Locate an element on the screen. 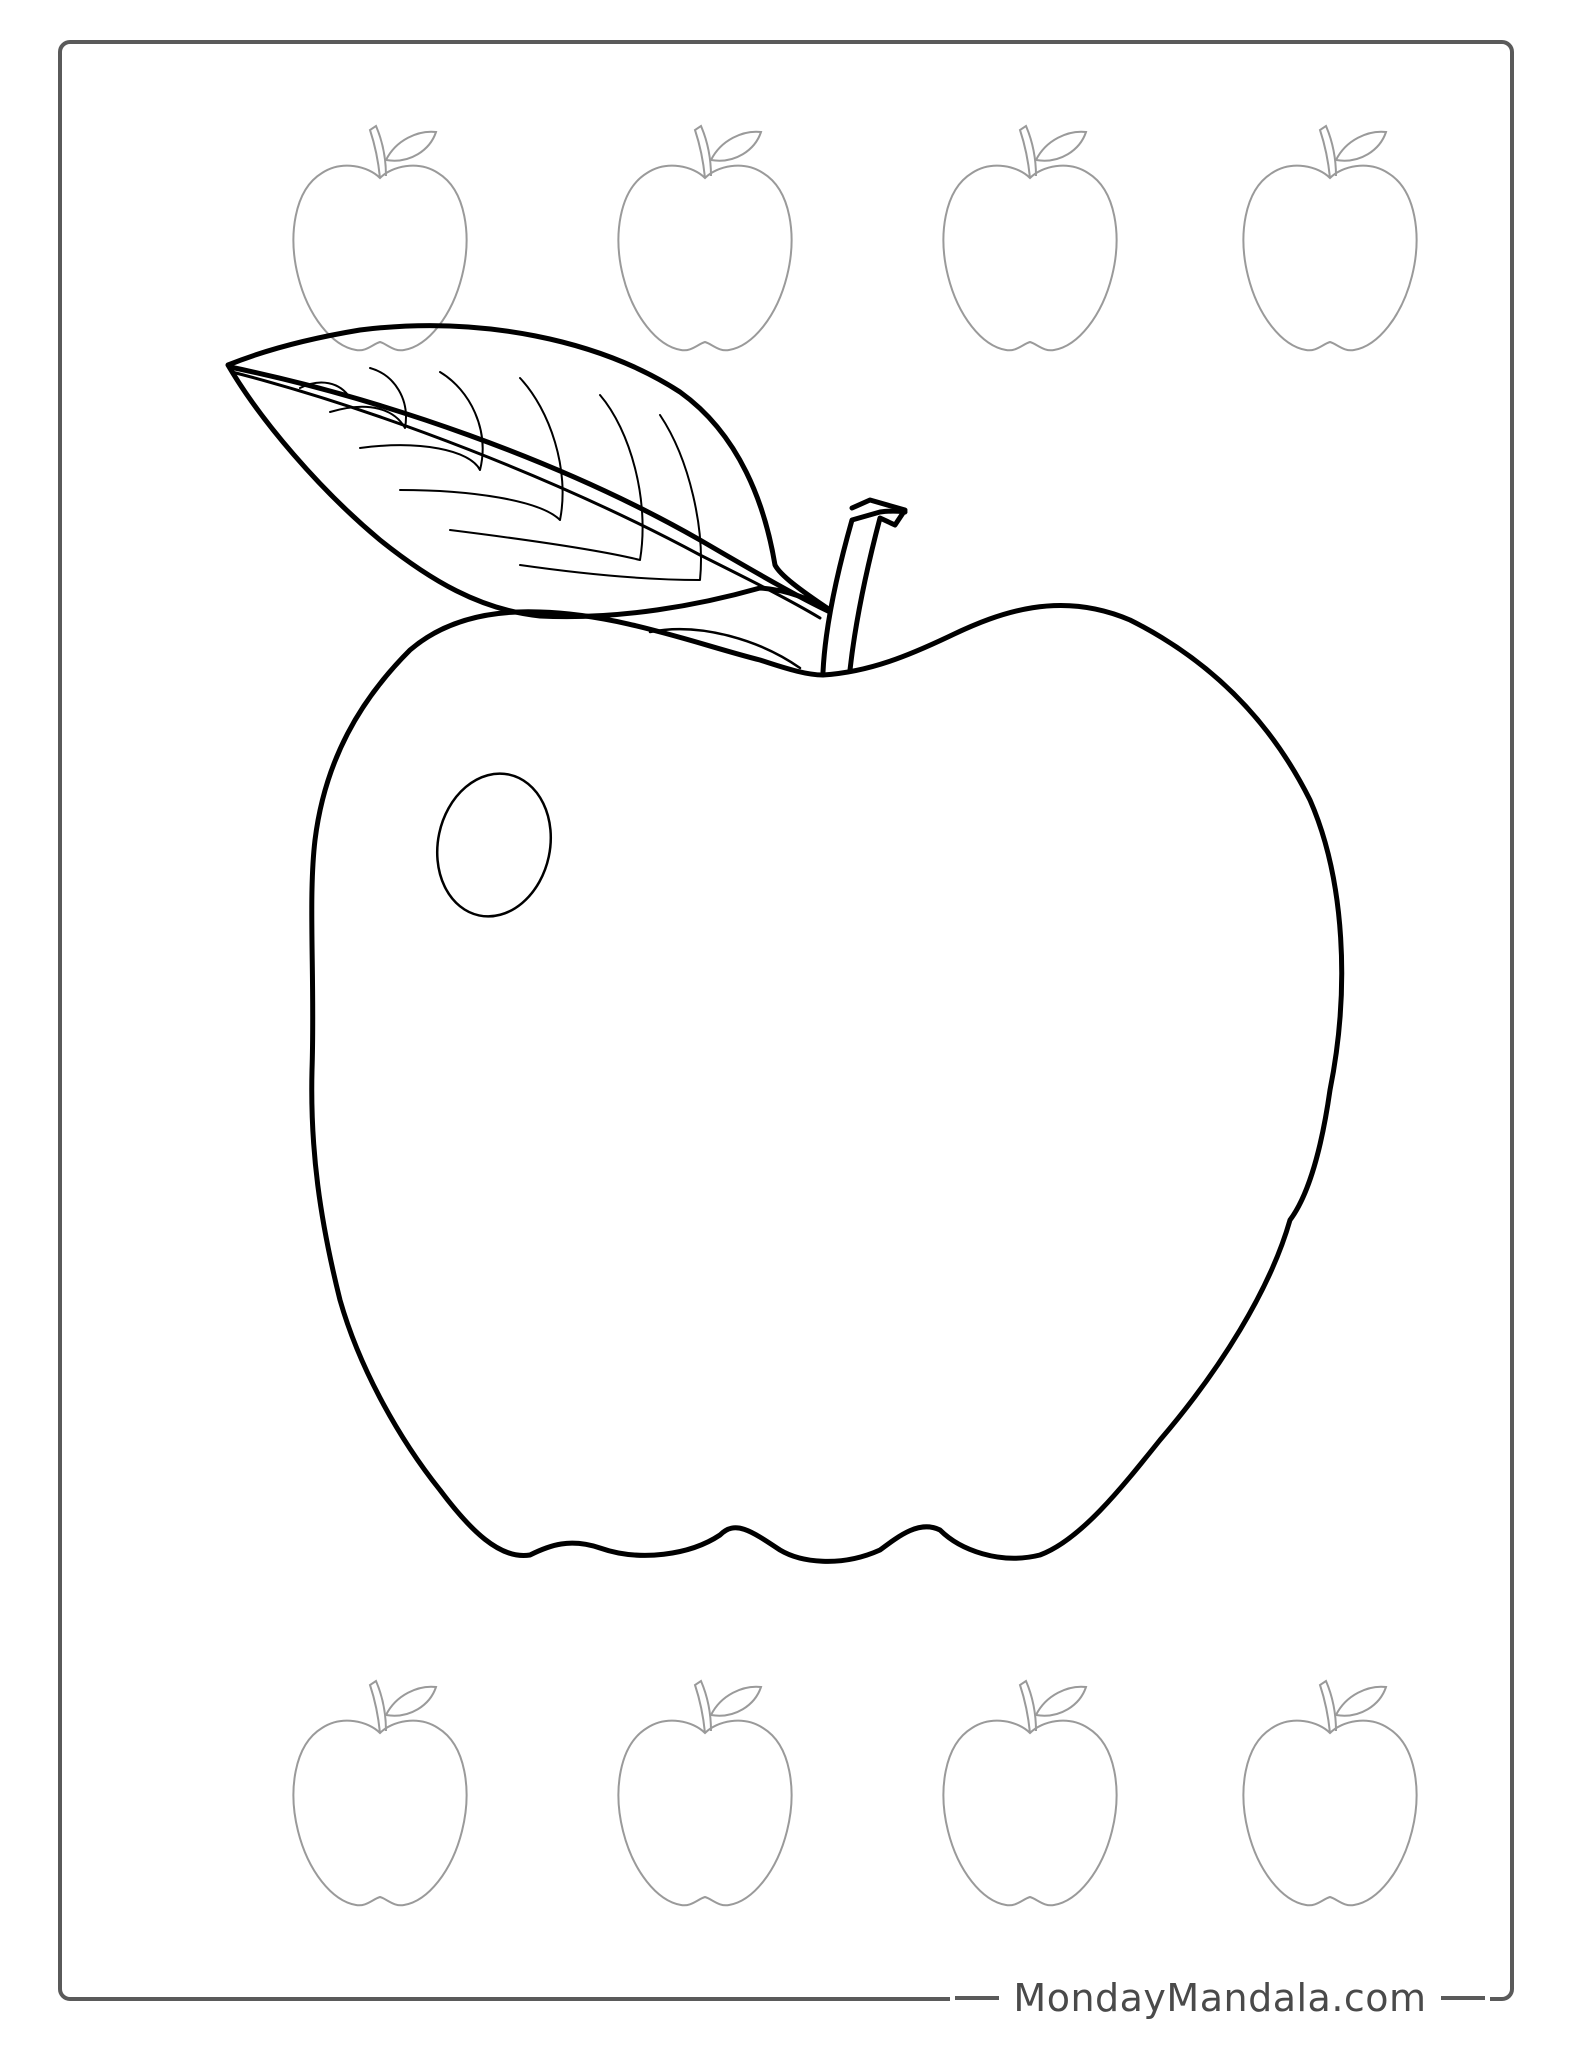 This screenshot has width=1583, height=2048. footer-divider-right is located at coordinates (1462, 1998).